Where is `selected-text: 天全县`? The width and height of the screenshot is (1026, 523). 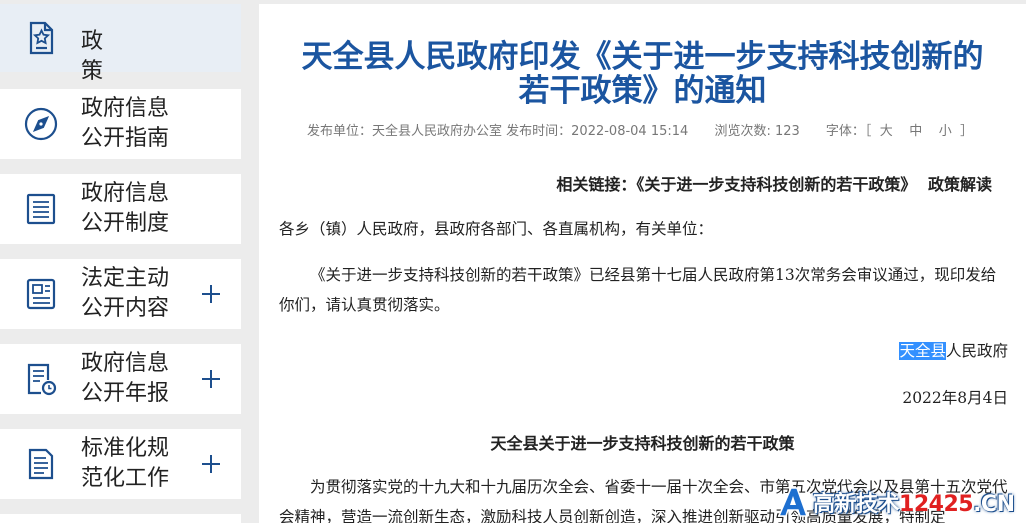
selected-text: 天全县 is located at coordinates (922, 351).